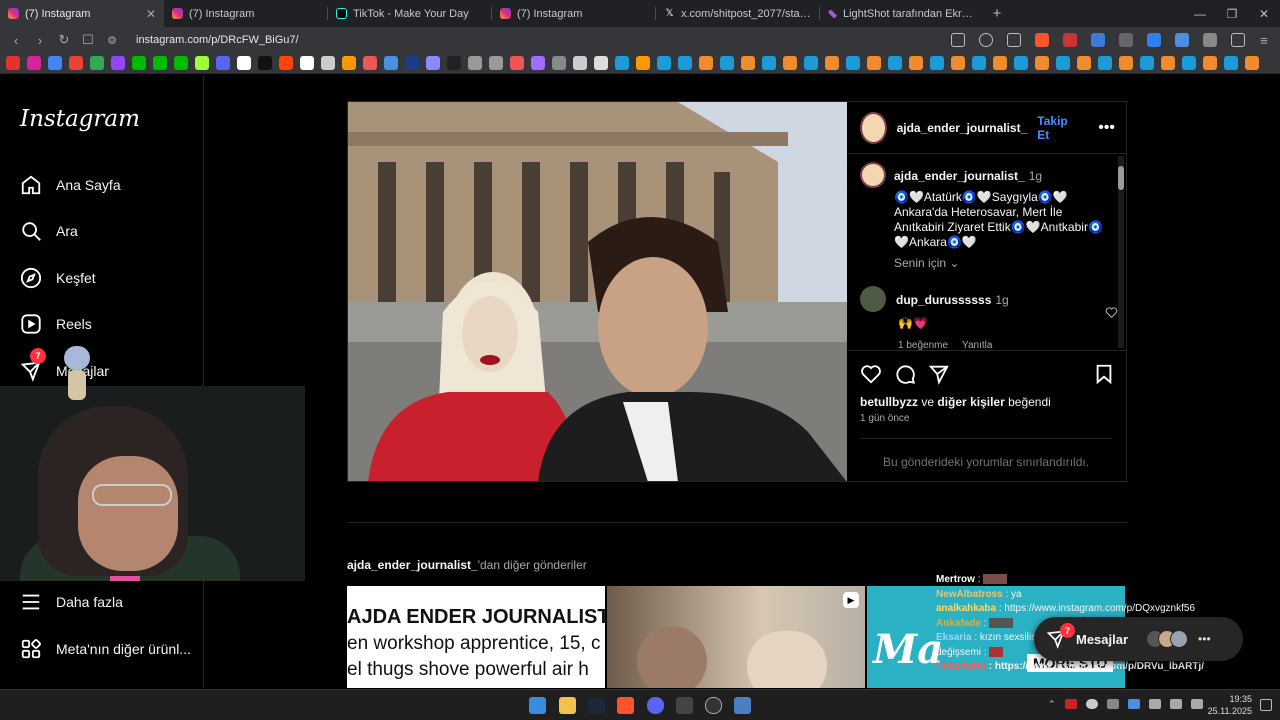  I want to click on nav-home: Ana Sayfa, so click(70, 185).